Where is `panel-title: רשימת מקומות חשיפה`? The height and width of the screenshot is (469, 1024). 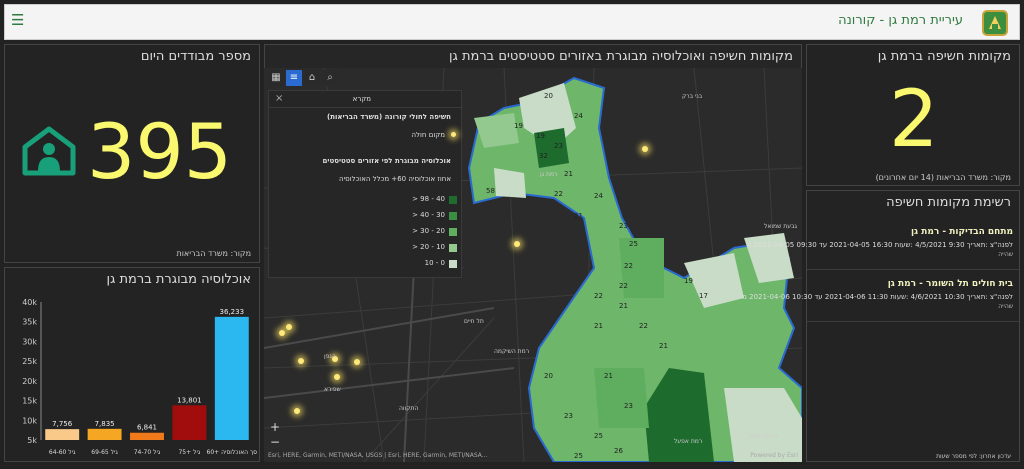 panel-title: רשימת מקומות חשיפה is located at coordinates (948, 202).